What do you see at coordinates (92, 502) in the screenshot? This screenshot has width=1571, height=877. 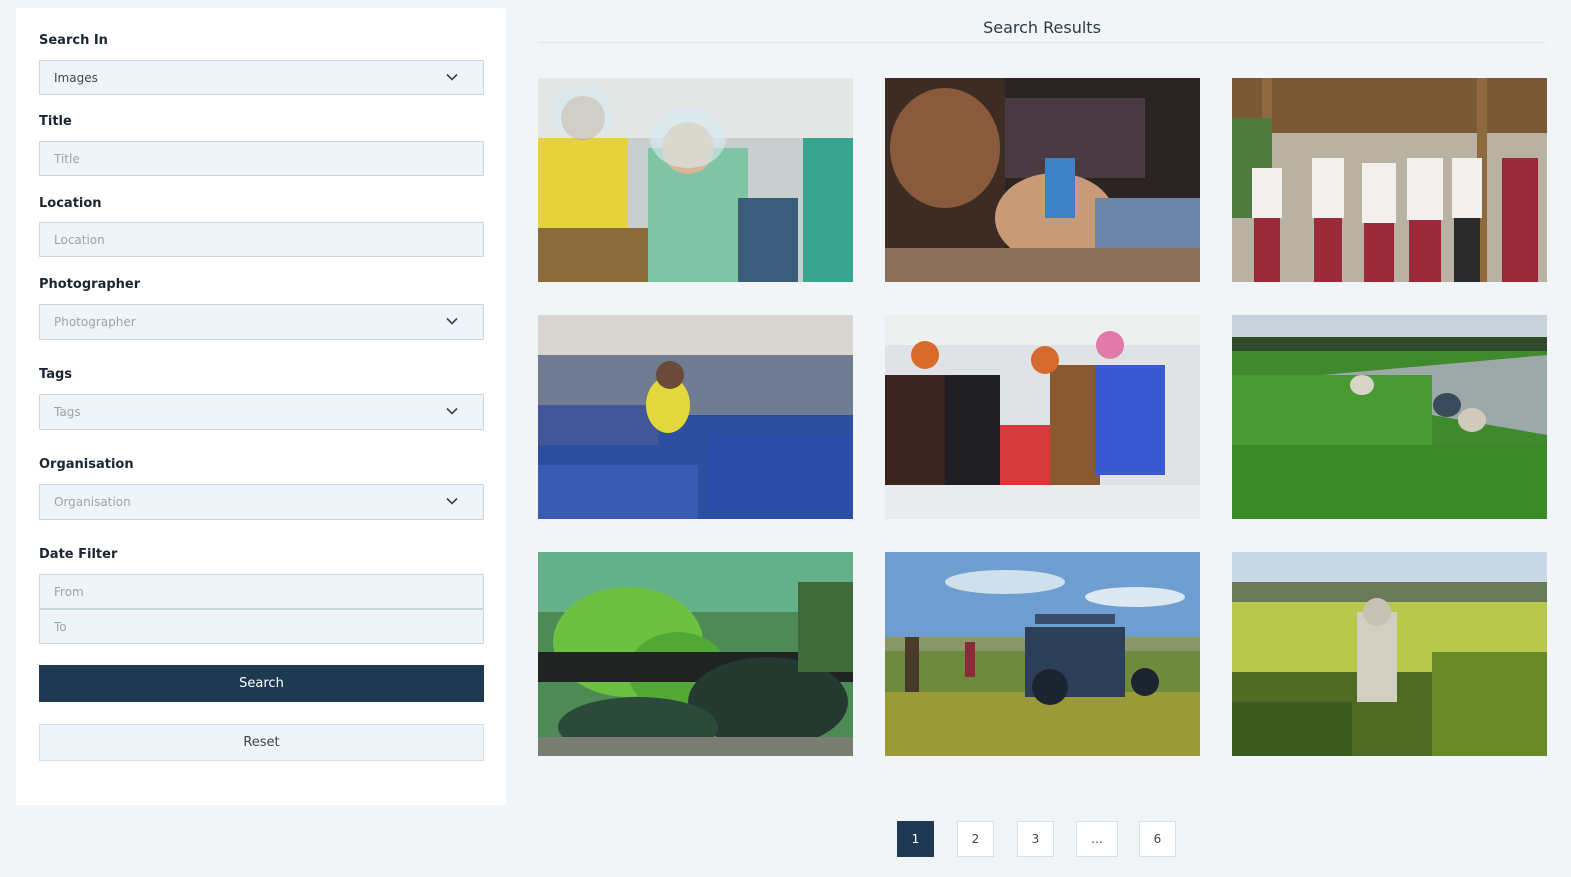 I see `organisation-placeholder: Organisation` at bounding box center [92, 502].